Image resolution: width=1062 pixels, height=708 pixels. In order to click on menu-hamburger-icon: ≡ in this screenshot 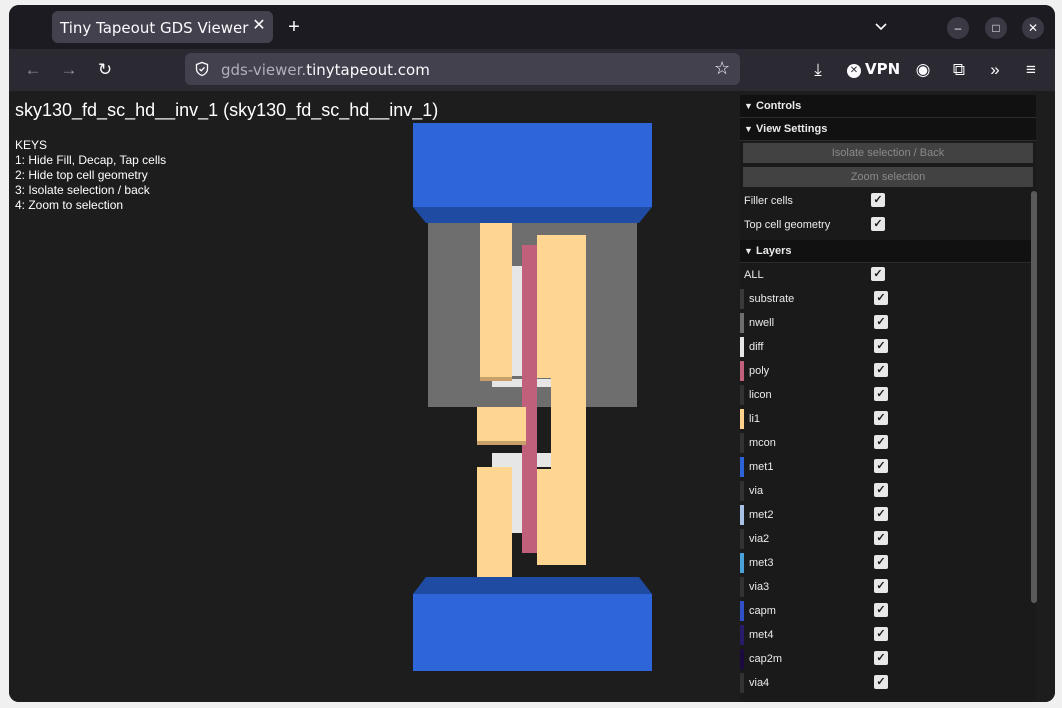, I will do `click(1031, 70)`.